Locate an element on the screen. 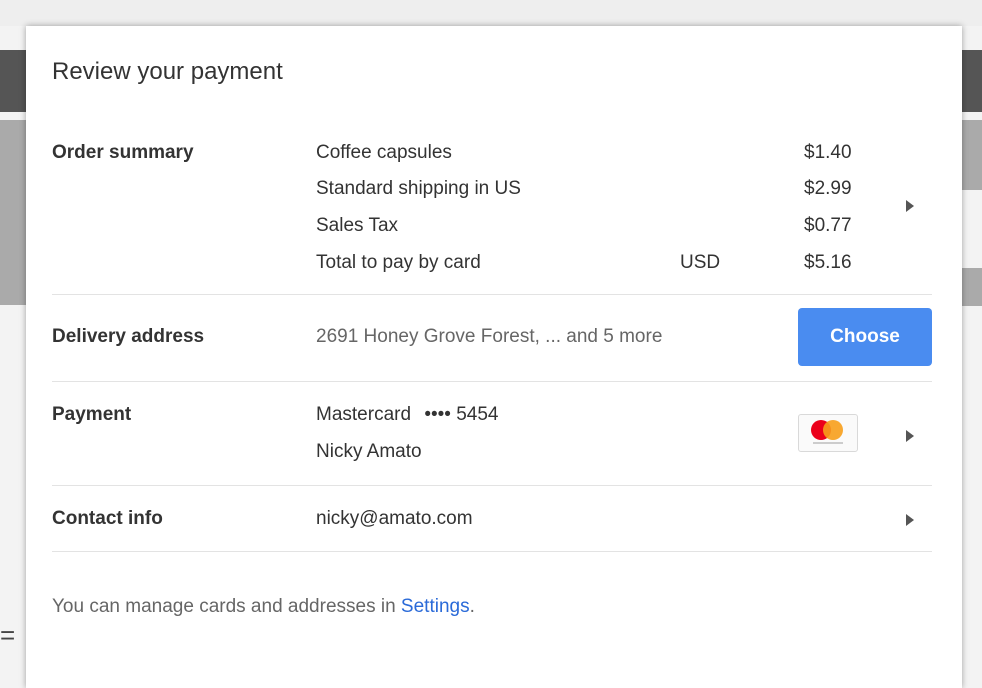 Image resolution: width=982 pixels, height=688 pixels. background-panel-left is located at coordinates (13, 212).